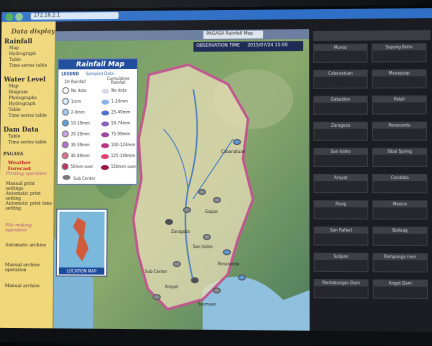  What do you see at coordinates (27, 142) in the screenshot?
I see `sidebar-item-dam-timeseries: Time series table` at bounding box center [27, 142].